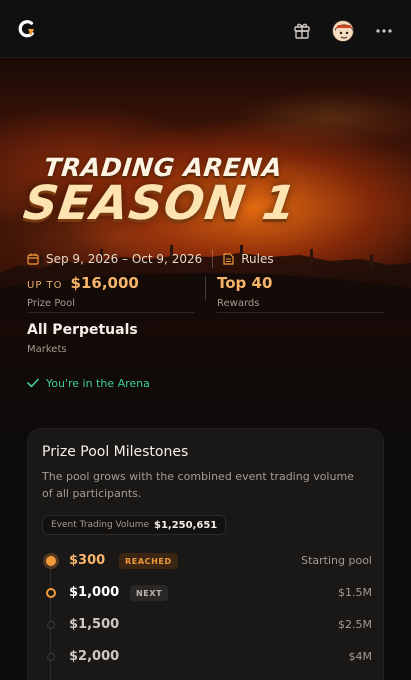 Image resolution: width=411 pixels, height=680 pixels. Describe the element at coordinates (115, 452) in the screenshot. I see `milestones-title: Prize Pool Milestones` at that location.